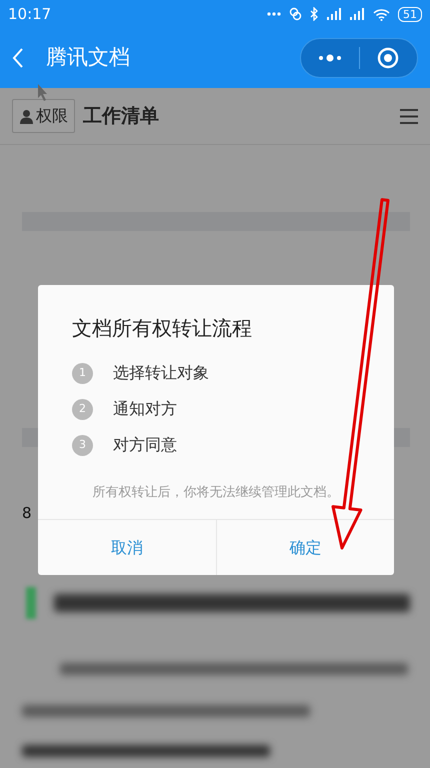 The image size is (430, 768). I want to click on battery-level: 51, so click(410, 14).